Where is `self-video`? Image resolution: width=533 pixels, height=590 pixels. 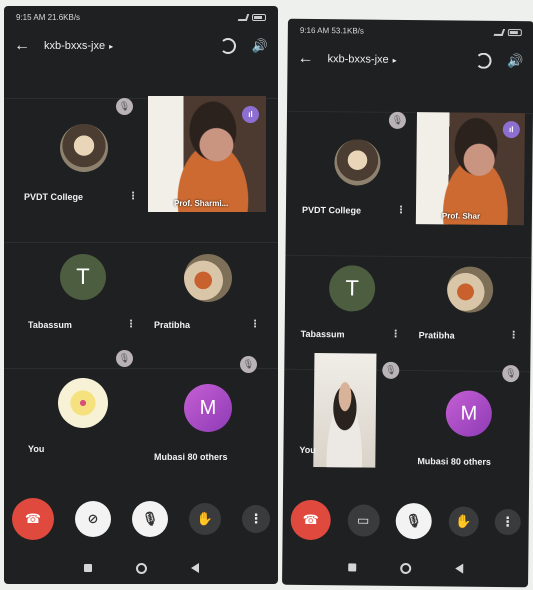 self-video is located at coordinates (345, 410).